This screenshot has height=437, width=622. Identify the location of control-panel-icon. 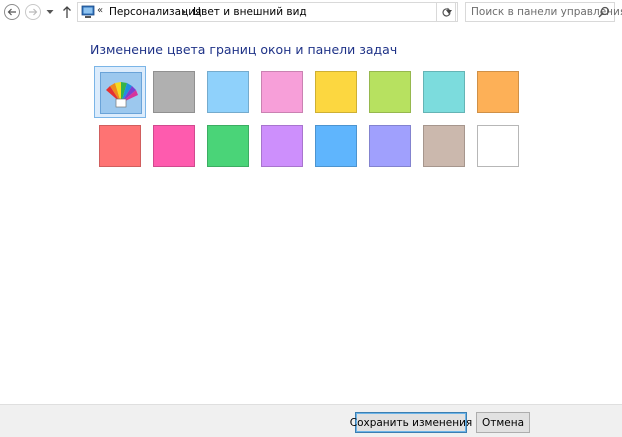
(88, 11).